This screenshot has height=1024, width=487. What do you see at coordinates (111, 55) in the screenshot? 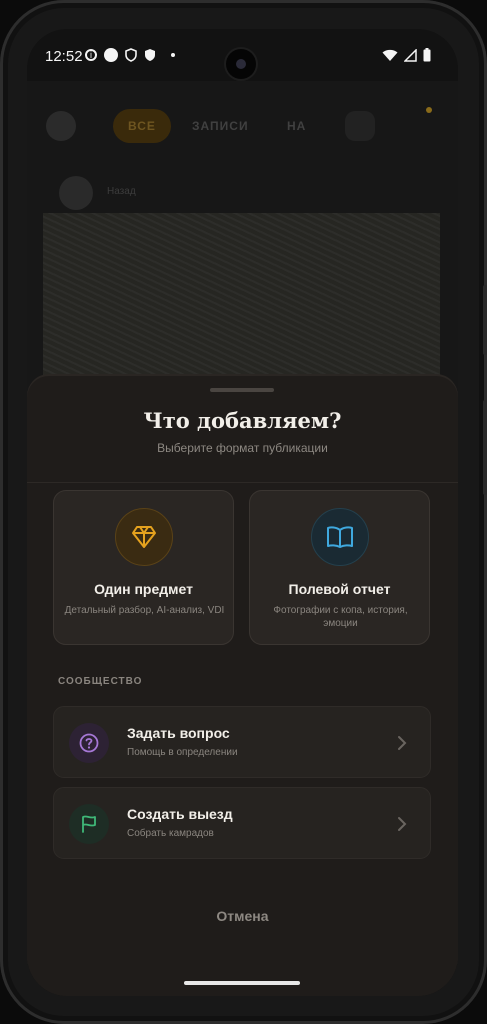
I see `circle-icon` at bounding box center [111, 55].